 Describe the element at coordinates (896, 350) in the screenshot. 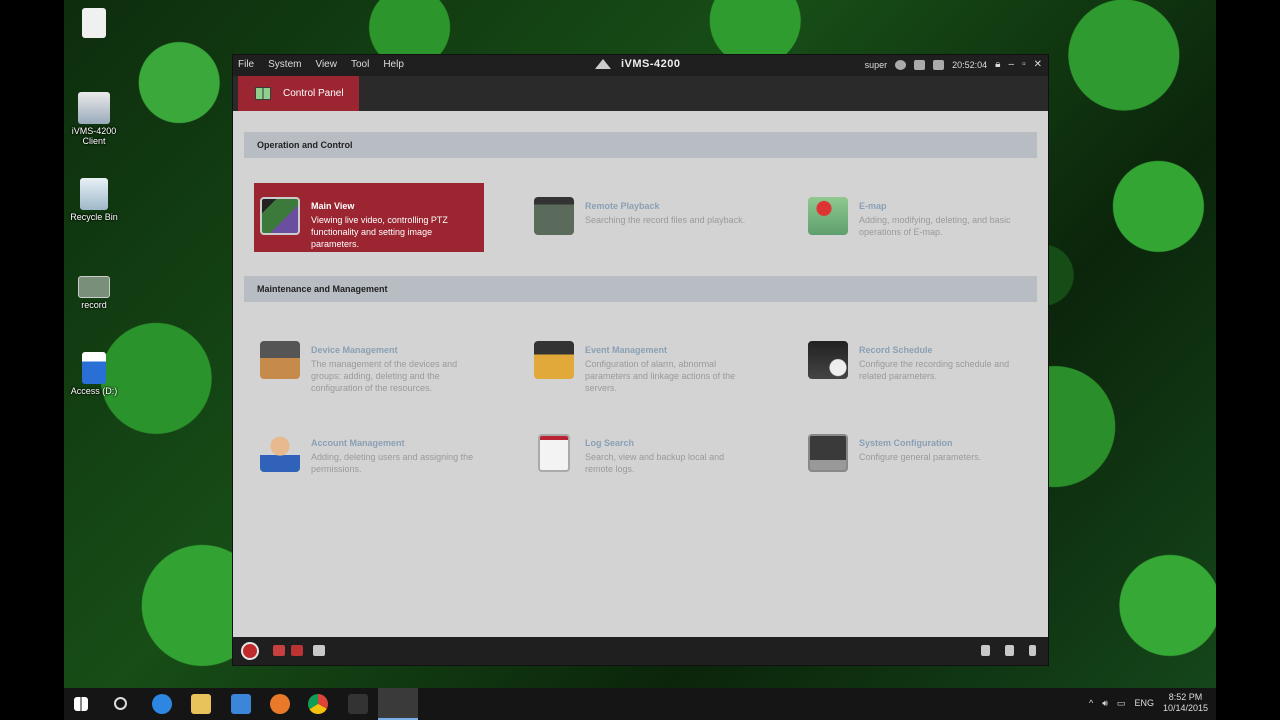

I see `tile-title: Record Schedule` at that location.